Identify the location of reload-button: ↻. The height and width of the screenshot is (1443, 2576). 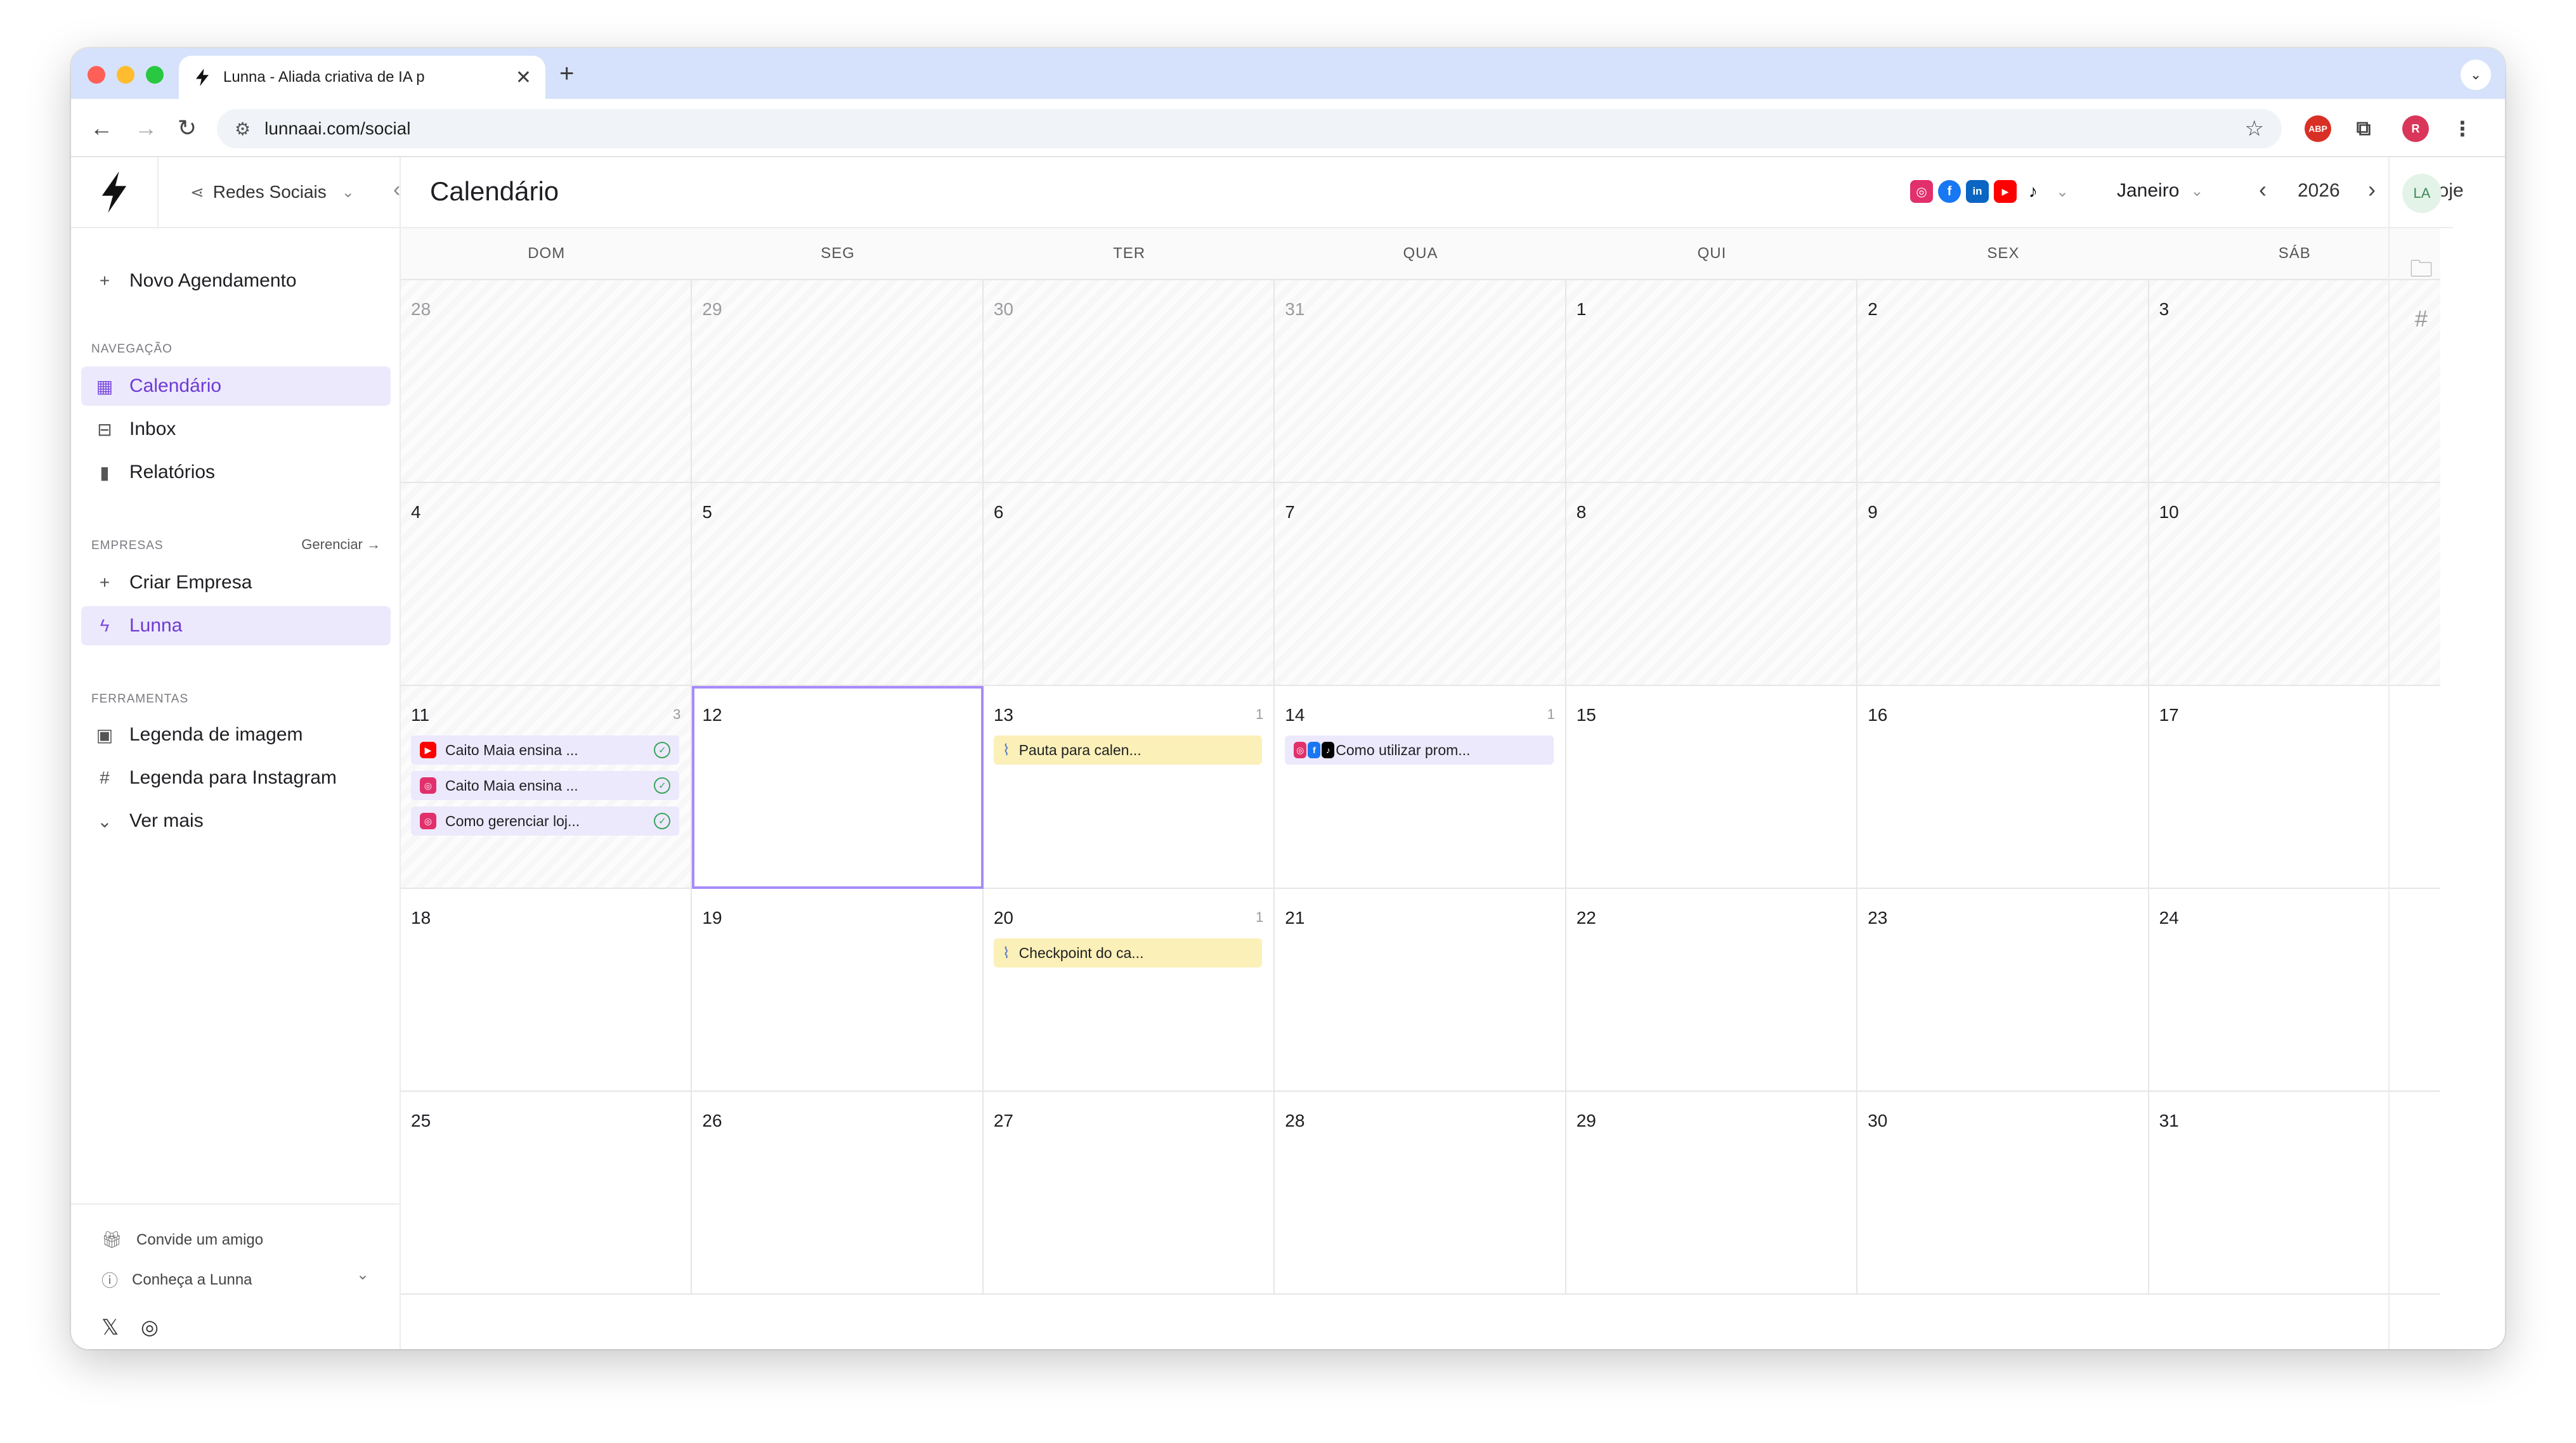
(188, 128).